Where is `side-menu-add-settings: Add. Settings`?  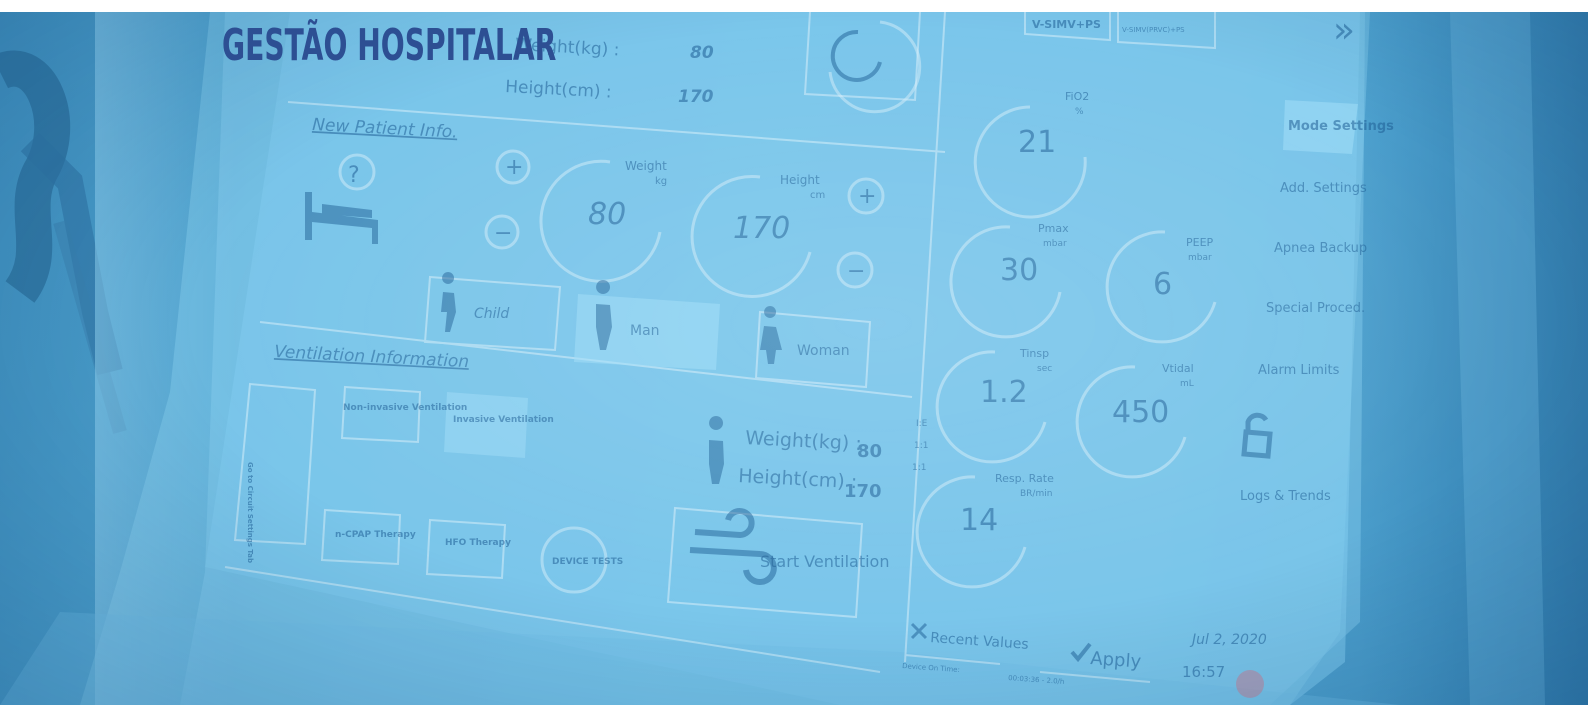
side-menu-add-settings: Add. Settings is located at coordinates (1323, 188).